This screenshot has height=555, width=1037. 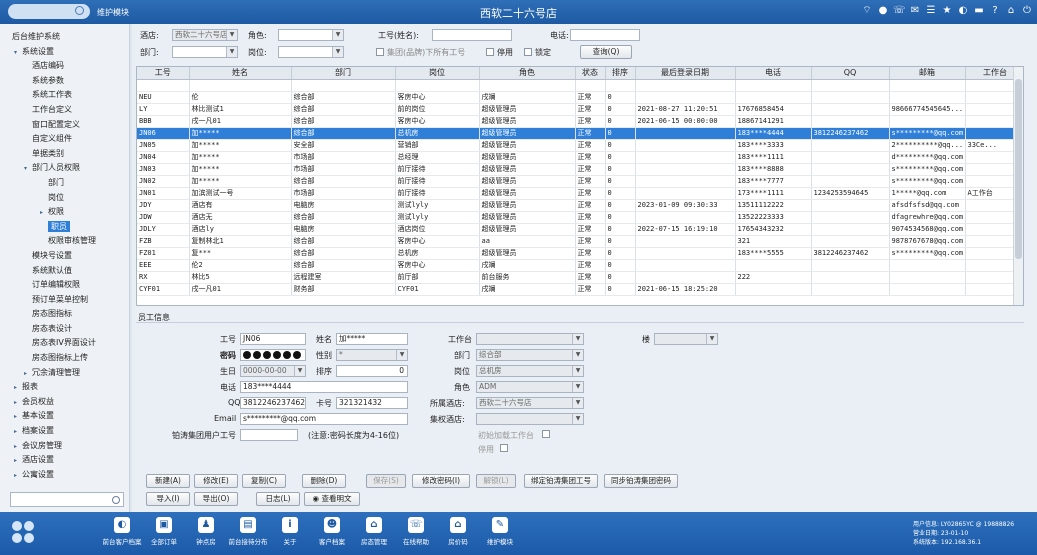 What do you see at coordinates (64, 212) in the screenshot?
I see `sidebar-item: ▸ 权限` at bounding box center [64, 212].